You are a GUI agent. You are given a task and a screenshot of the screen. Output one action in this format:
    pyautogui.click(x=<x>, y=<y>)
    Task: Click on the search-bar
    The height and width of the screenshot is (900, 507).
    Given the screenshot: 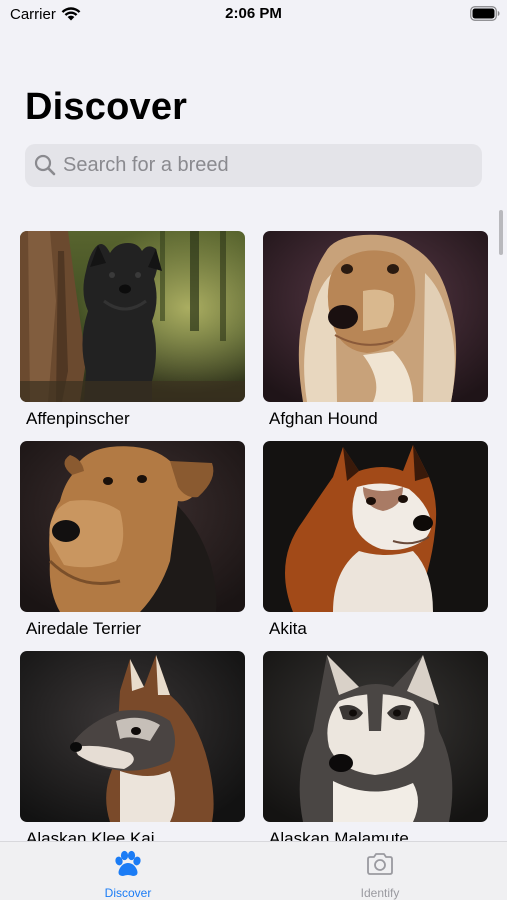 What is the action you would take?
    pyautogui.click(x=253, y=165)
    